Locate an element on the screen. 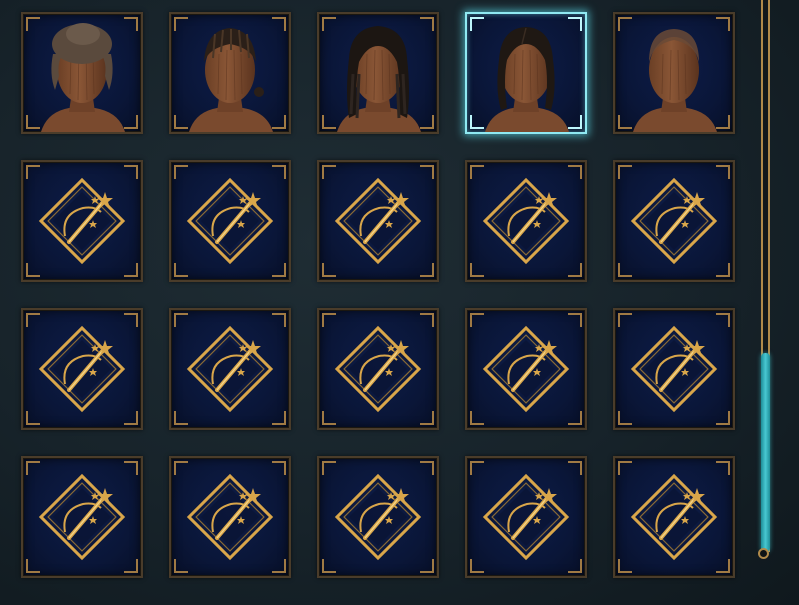  scrollbar is located at coordinates (764, 281).